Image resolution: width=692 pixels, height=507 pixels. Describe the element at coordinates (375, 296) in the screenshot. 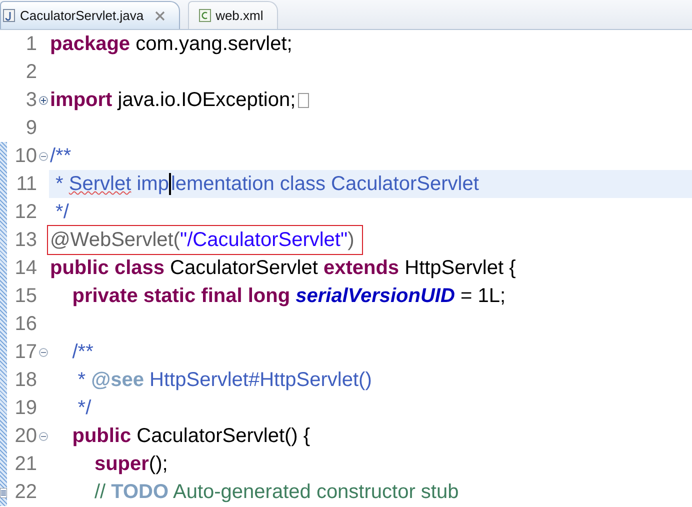

I see `code-token: serialVersionUID` at that location.